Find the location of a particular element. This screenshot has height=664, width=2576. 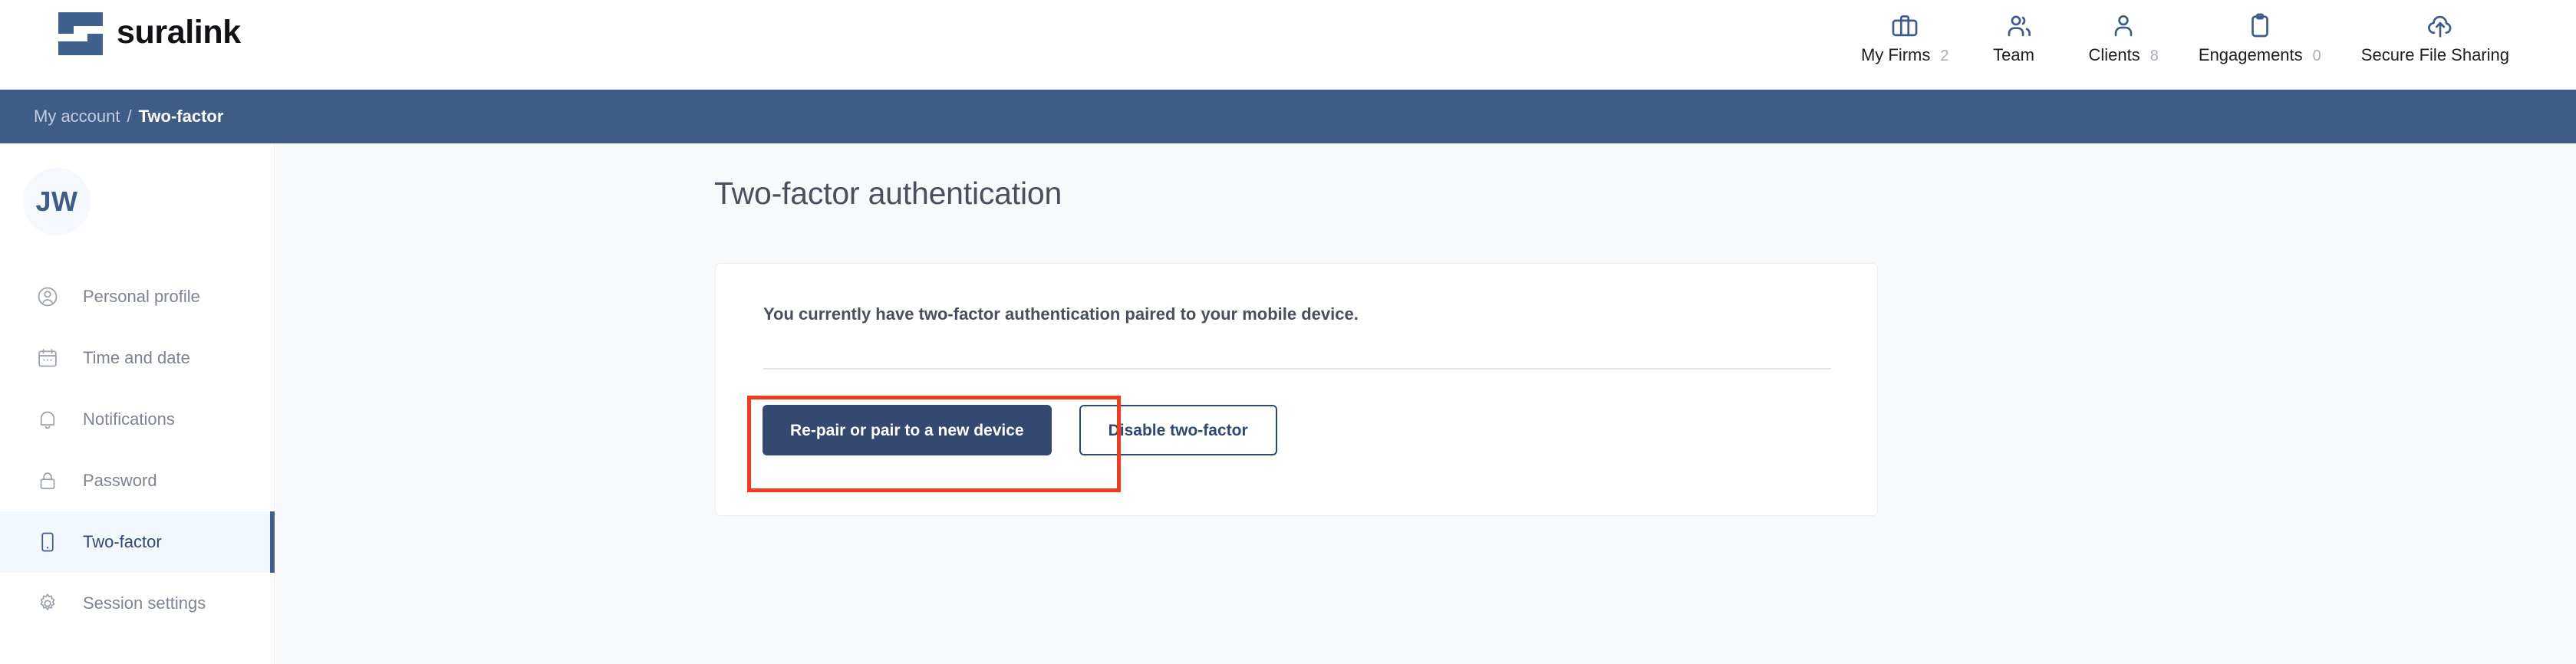

sidebar-item-personal-profile: Personal profile is located at coordinates (137, 296).